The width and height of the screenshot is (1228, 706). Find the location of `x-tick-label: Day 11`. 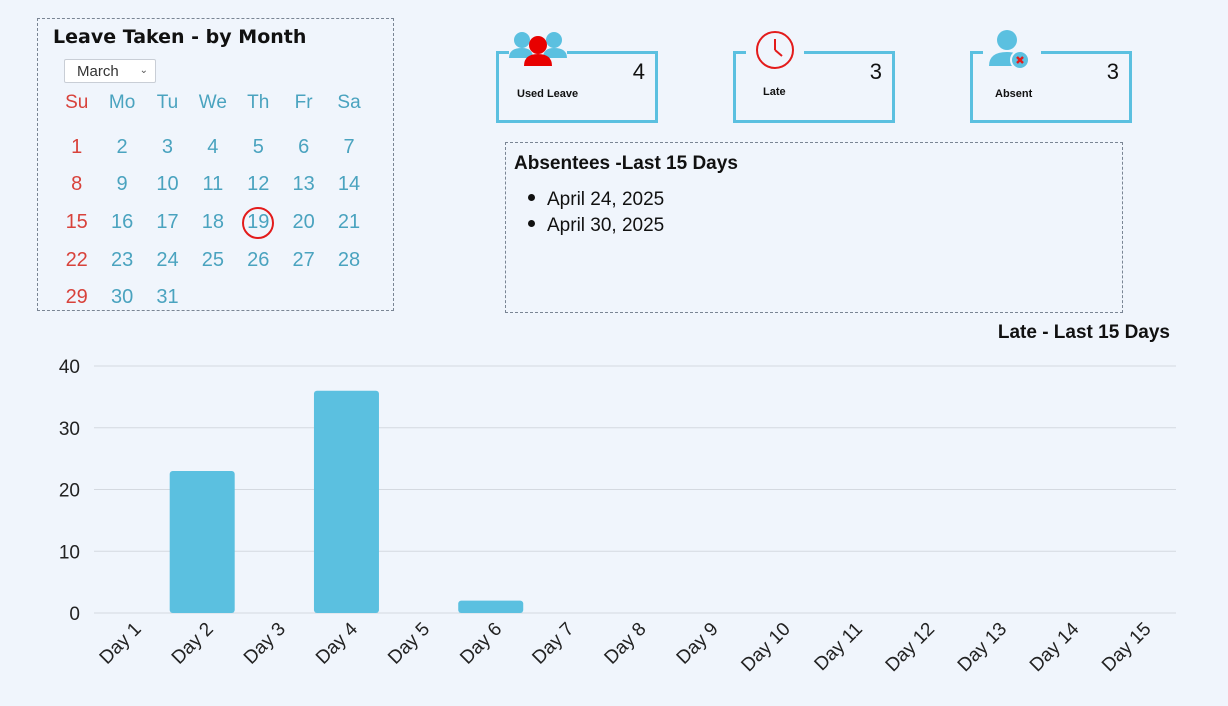

x-tick-label: Day 11 is located at coordinates (839, 647).